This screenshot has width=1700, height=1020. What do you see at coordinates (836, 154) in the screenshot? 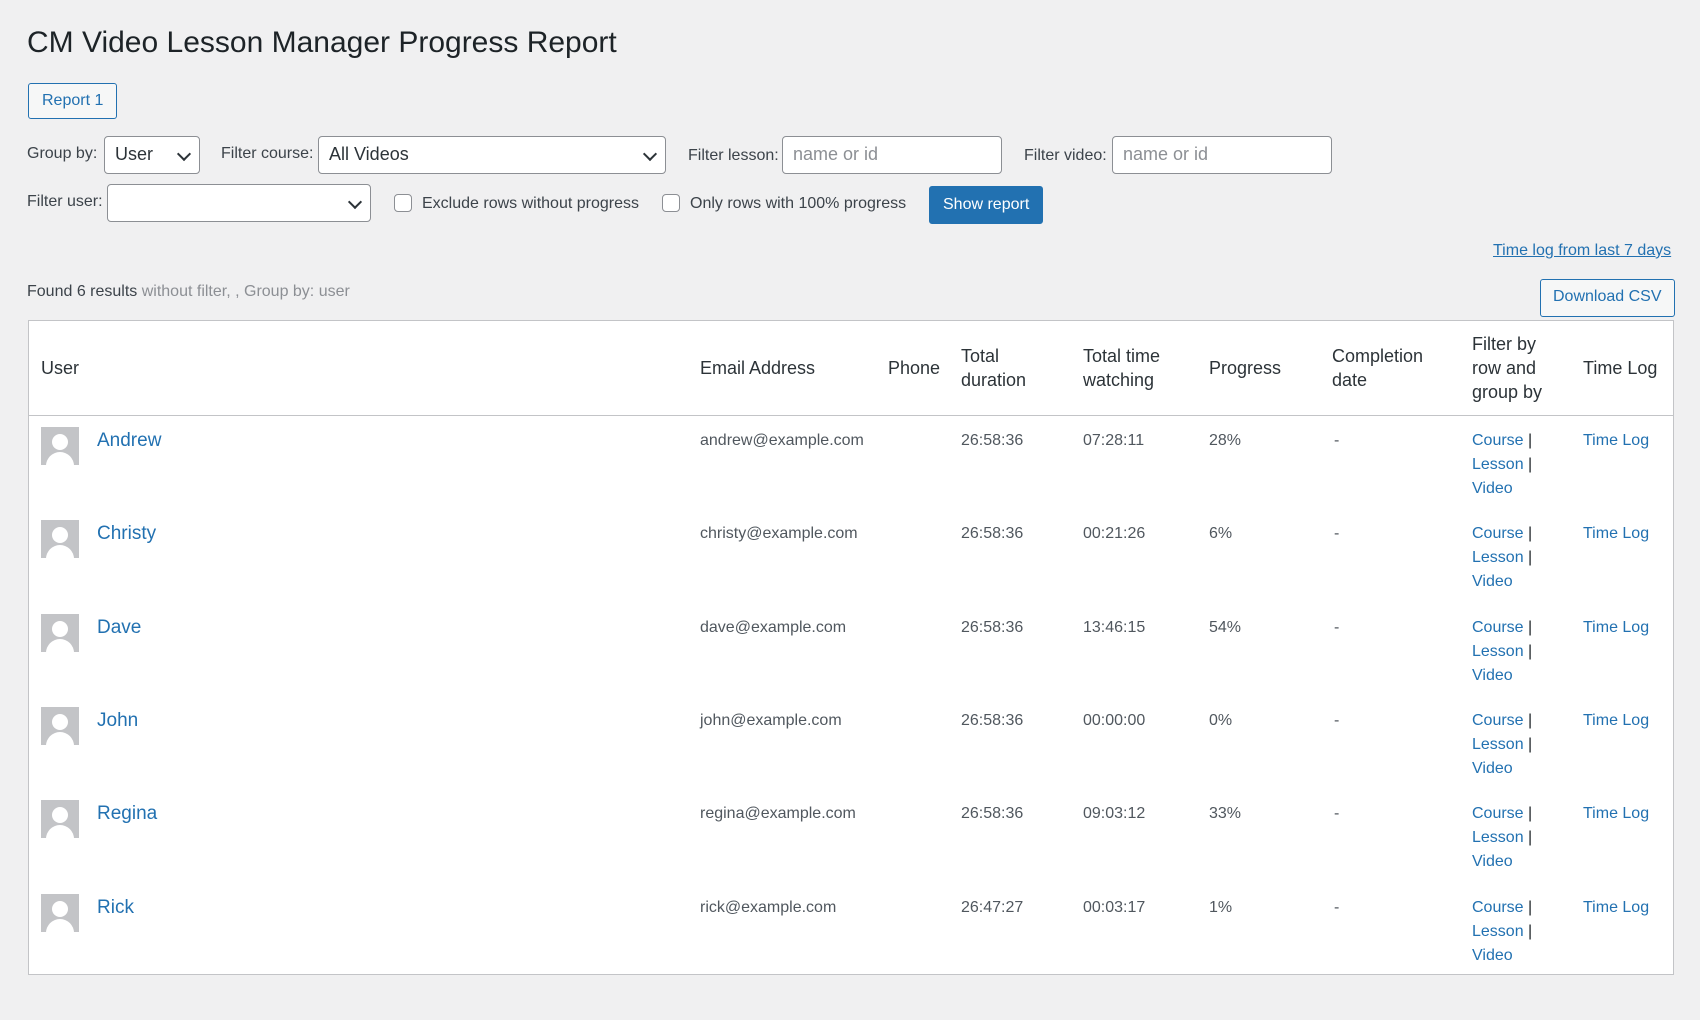
I see `filter-lesson-placeholder: name or id` at bounding box center [836, 154].